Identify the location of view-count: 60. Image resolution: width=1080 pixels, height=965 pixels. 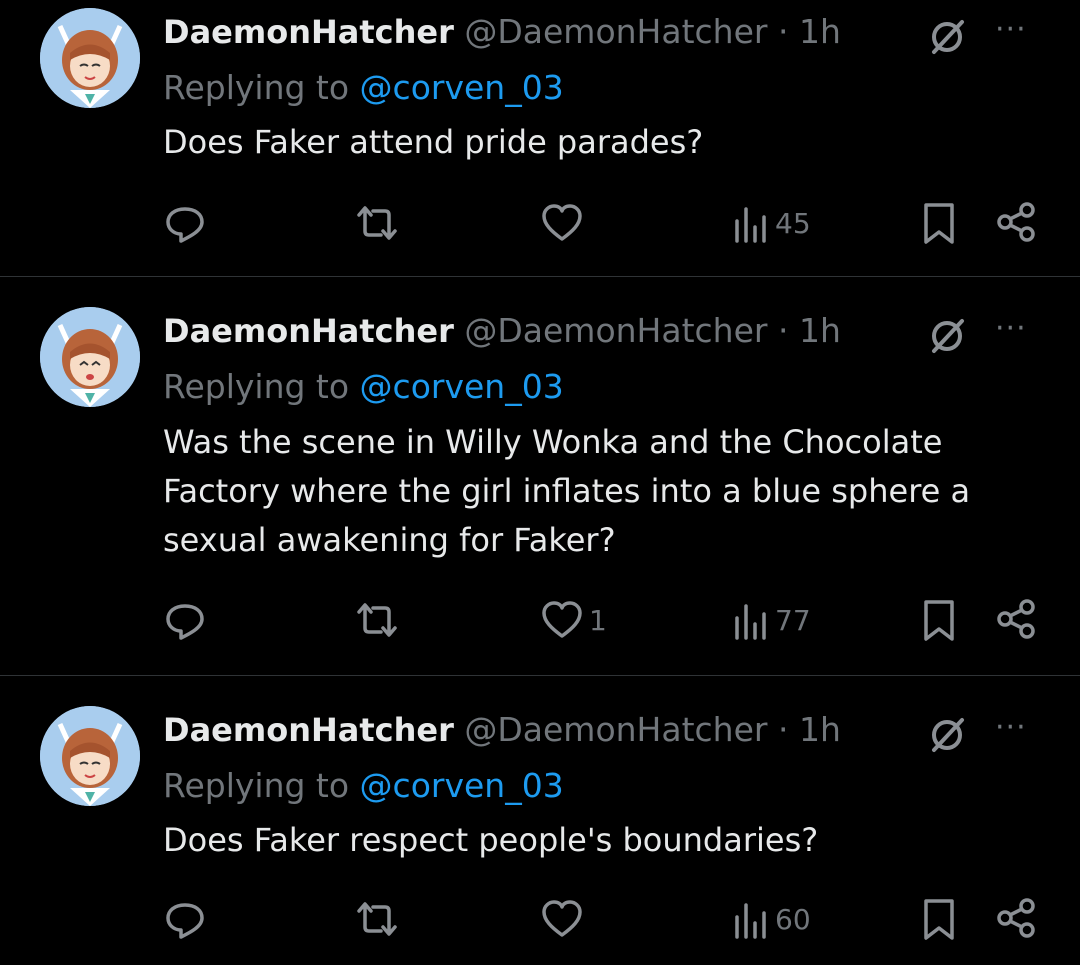
(793, 919).